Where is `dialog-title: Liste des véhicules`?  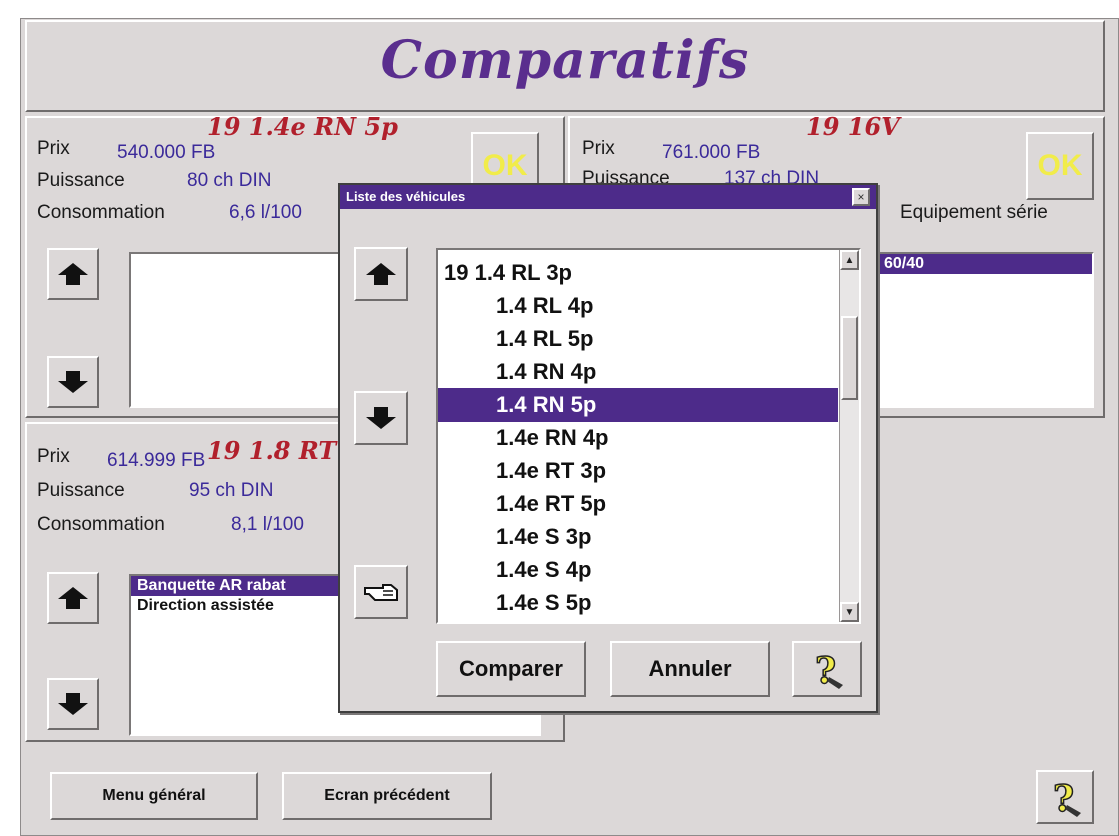 dialog-title: Liste des véhicules is located at coordinates (608, 197).